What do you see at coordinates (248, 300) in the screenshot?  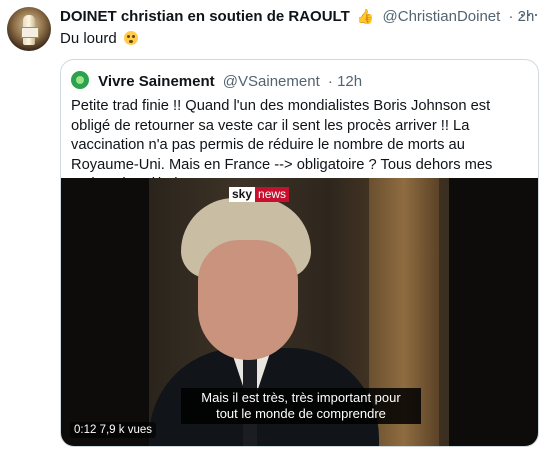 I see `video-person-face` at bounding box center [248, 300].